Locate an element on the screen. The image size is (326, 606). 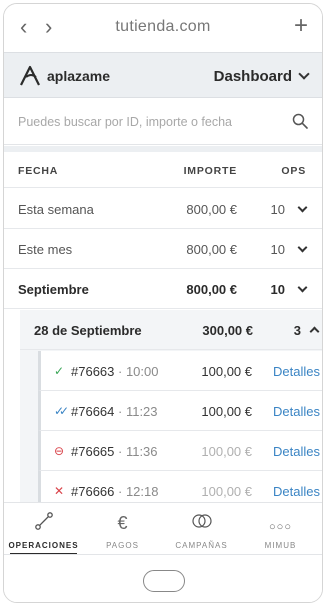
column-amount: IMPORTE is located at coordinates (210, 171).